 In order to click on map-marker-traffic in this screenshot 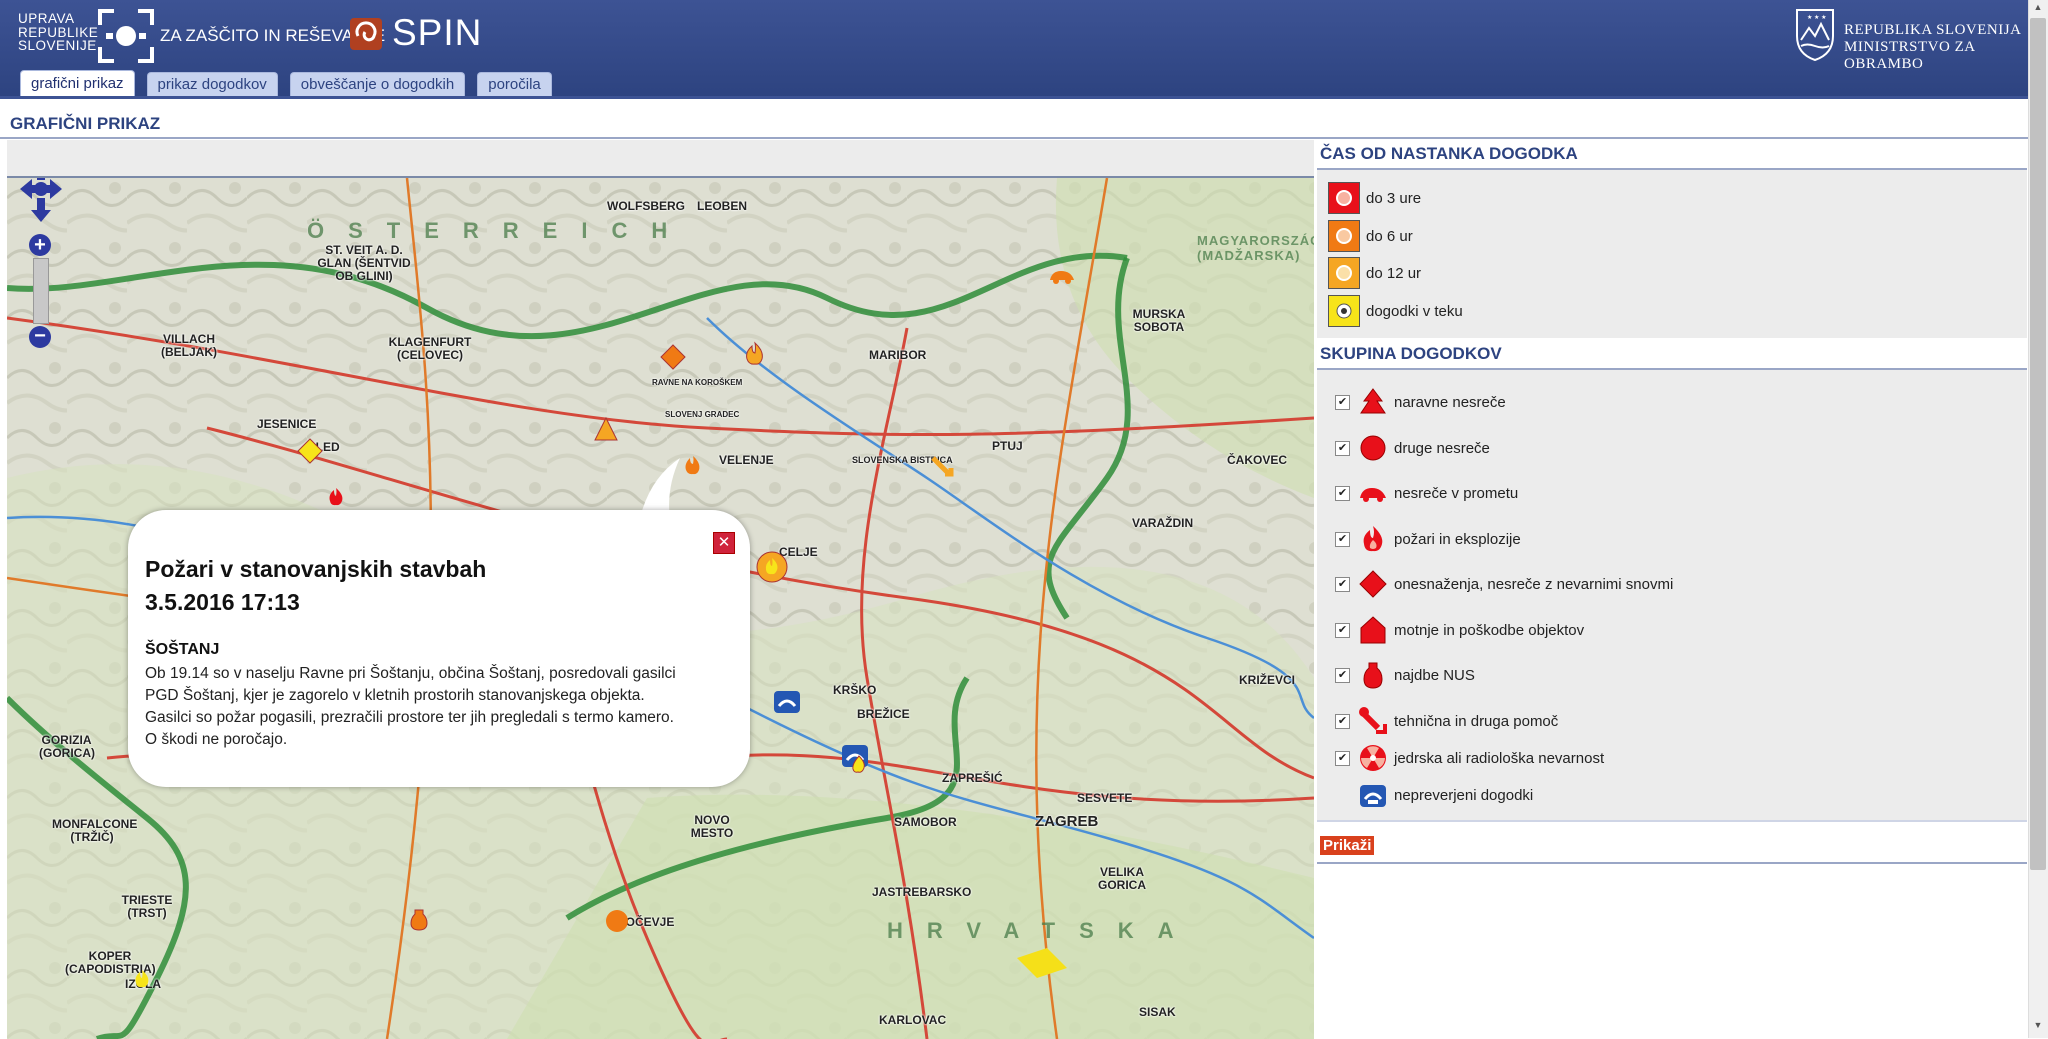, I will do `click(1062, 276)`.